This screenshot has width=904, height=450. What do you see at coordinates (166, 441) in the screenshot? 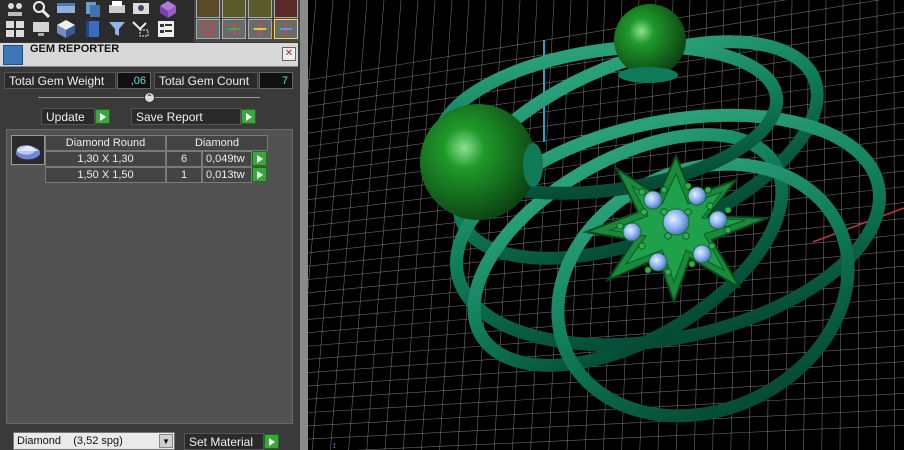
I see `chevron-down-icon: ▼` at bounding box center [166, 441].